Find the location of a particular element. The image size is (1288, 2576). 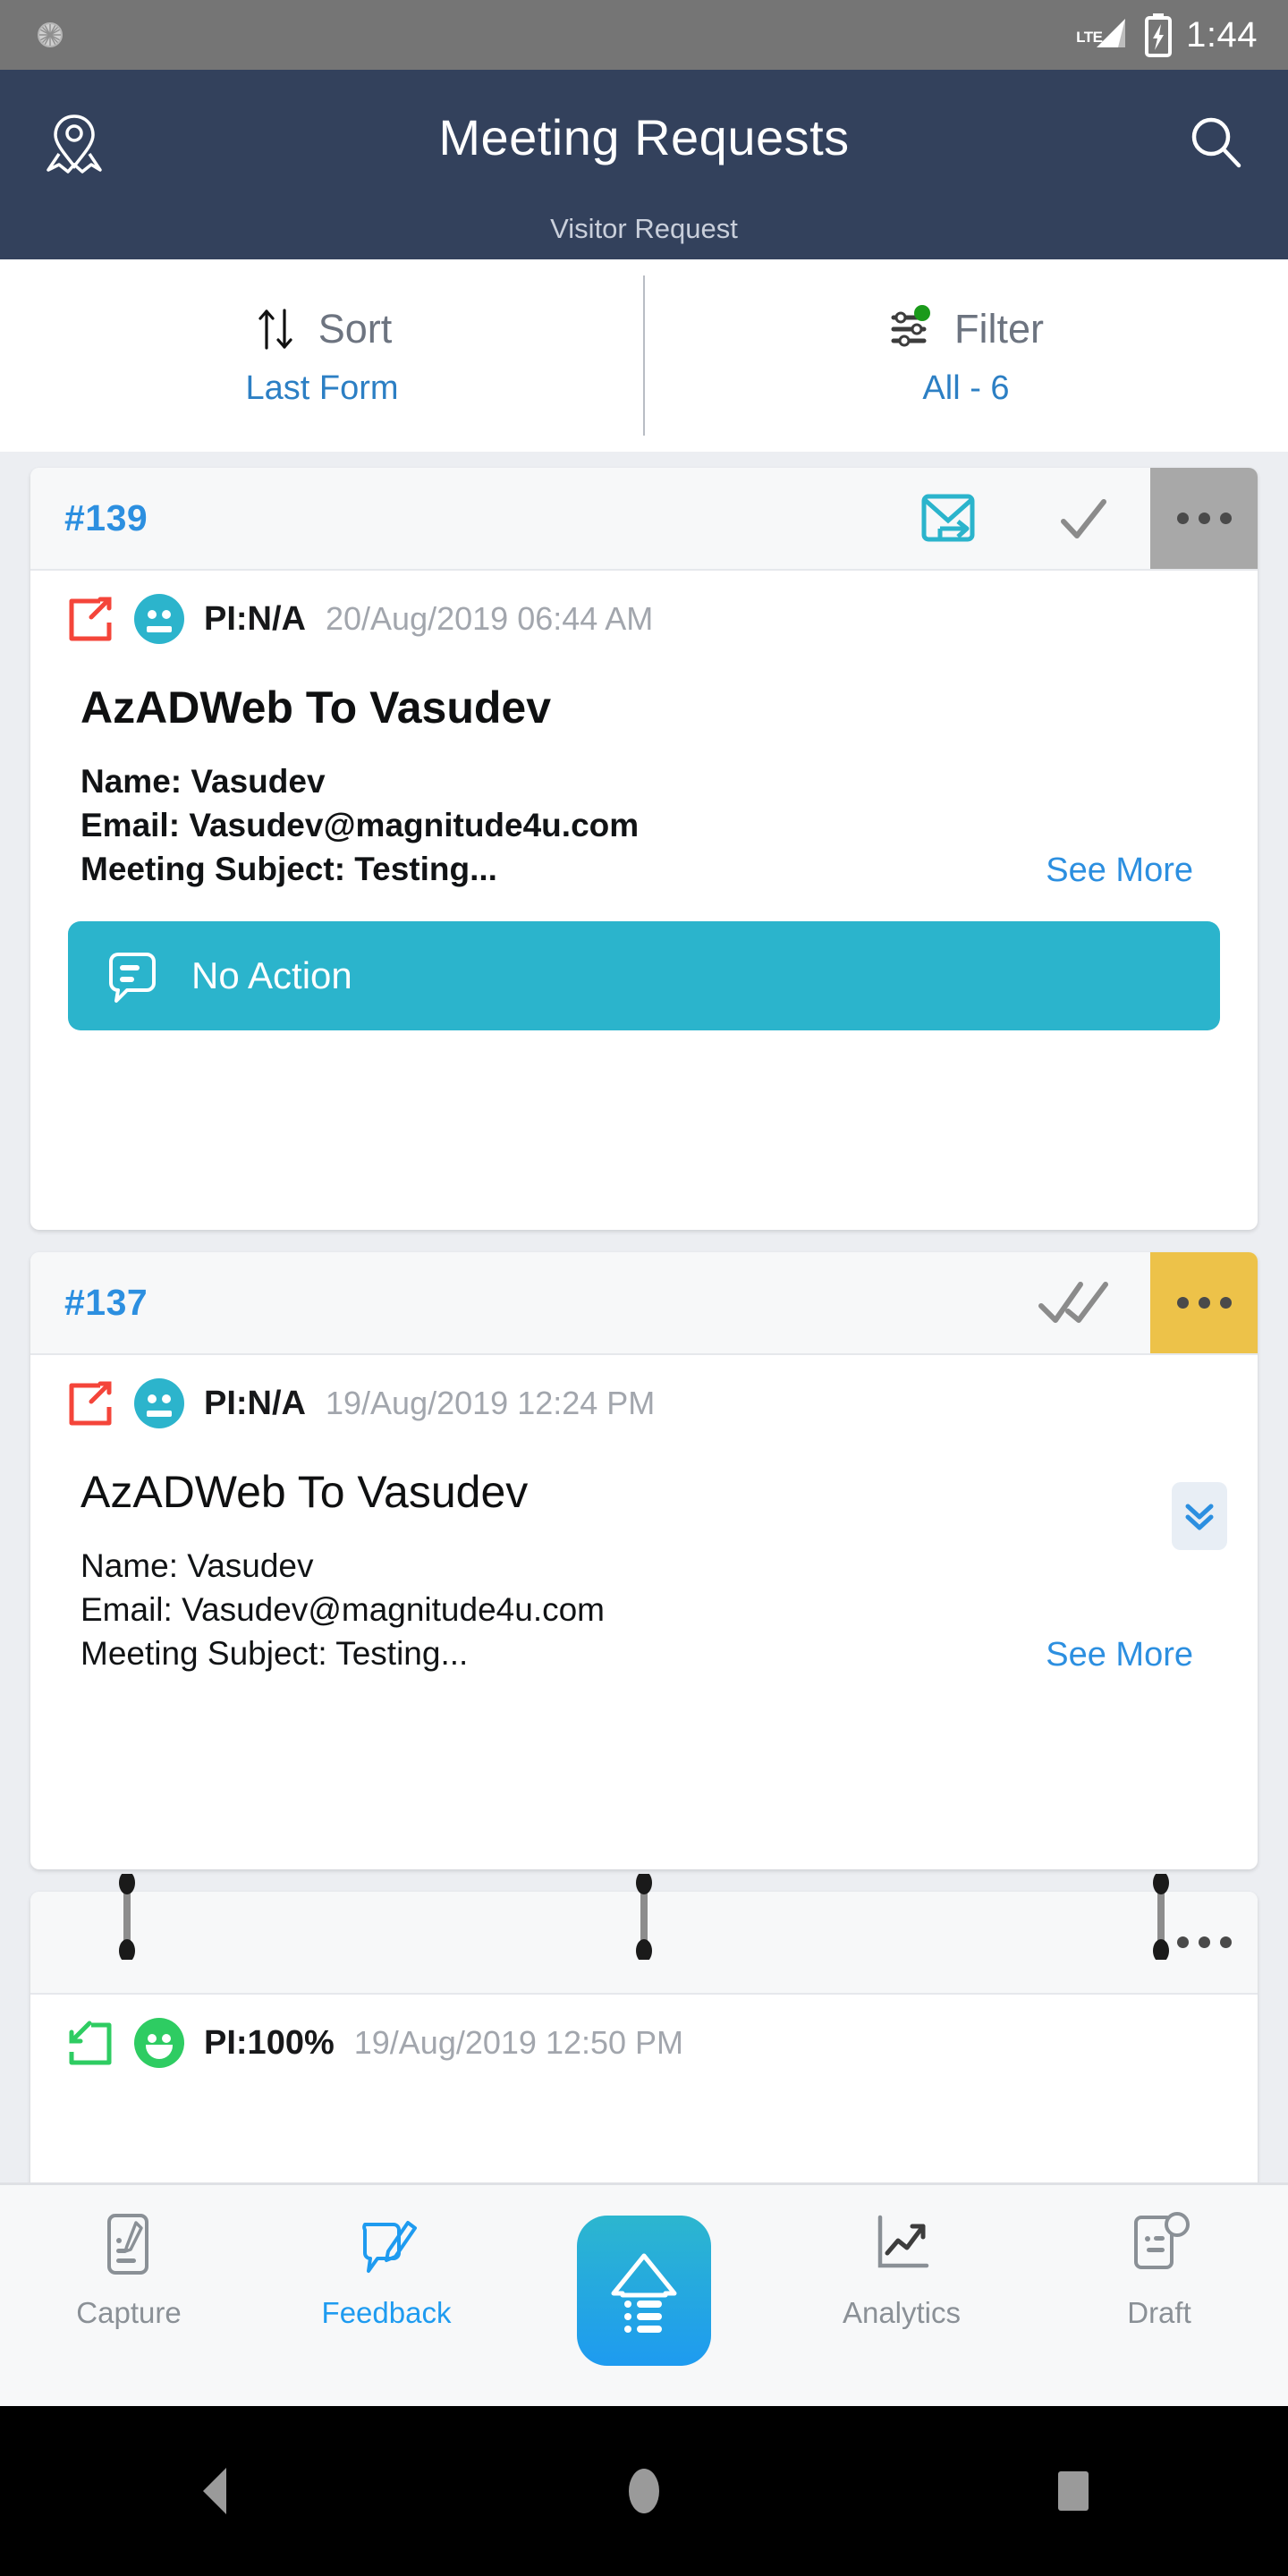

nav-item-analytics: Analytics is located at coordinates (901, 2295).